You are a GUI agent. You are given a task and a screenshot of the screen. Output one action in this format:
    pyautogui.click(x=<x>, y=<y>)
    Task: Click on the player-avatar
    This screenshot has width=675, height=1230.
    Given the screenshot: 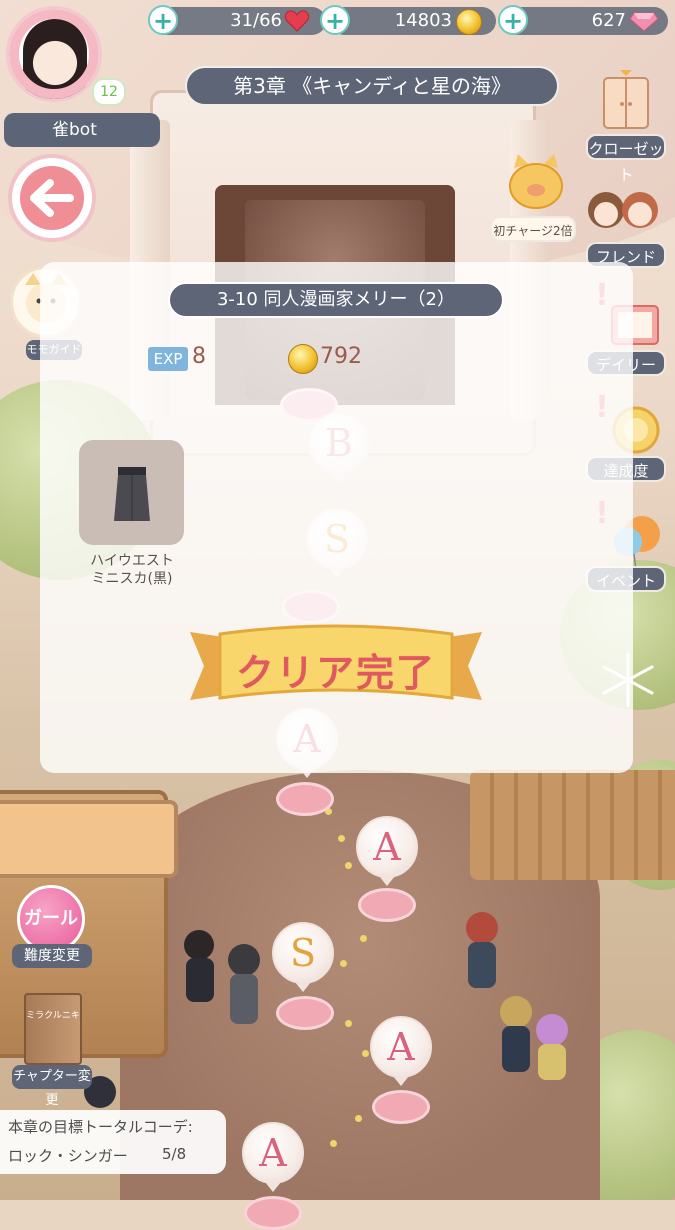 What is the action you would take?
    pyautogui.click(x=54, y=54)
    